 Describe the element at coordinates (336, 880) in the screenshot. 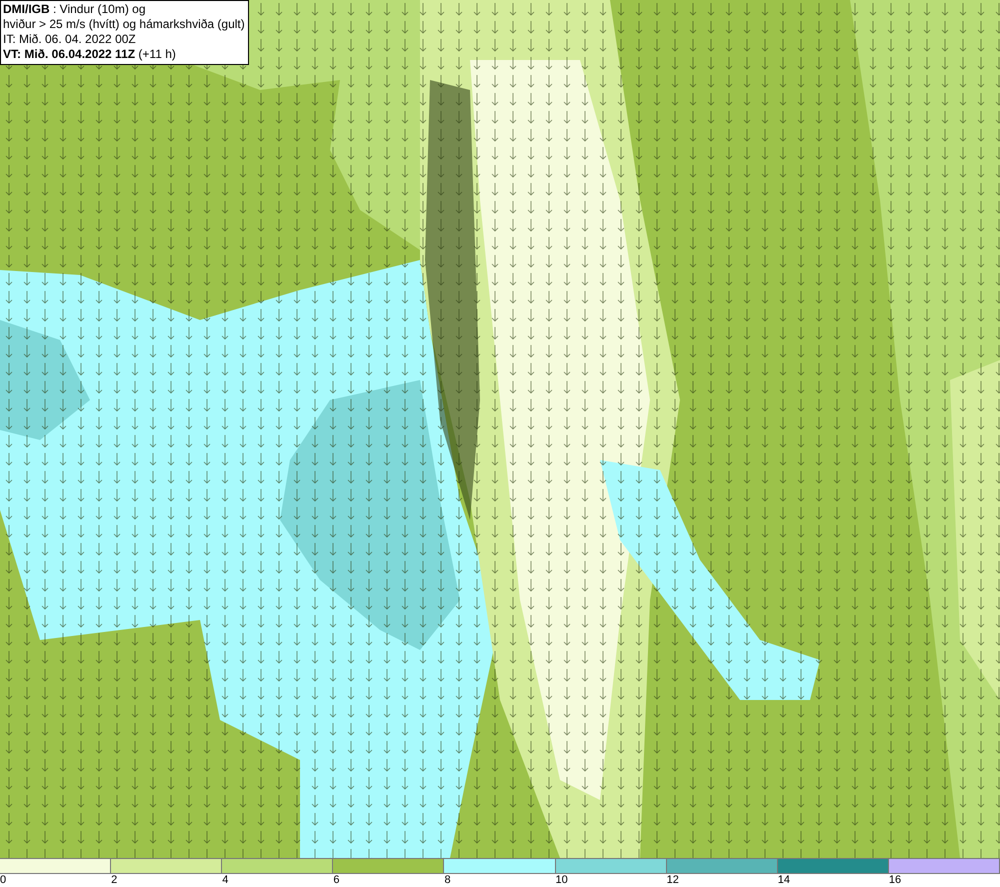

I see `legend-label: 6` at that location.